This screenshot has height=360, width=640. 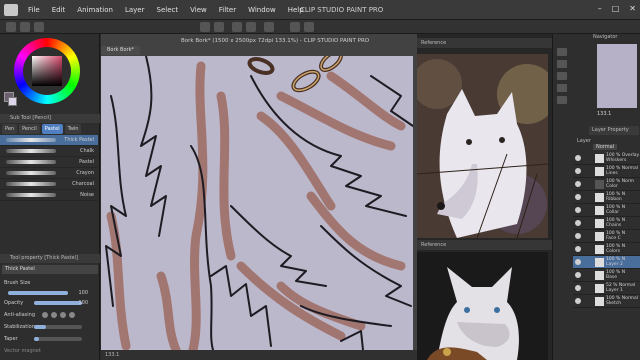 What do you see at coordinates (11, 339) in the screenshot?
I see `taper-label: Taper` at bounding box center [11, 339].